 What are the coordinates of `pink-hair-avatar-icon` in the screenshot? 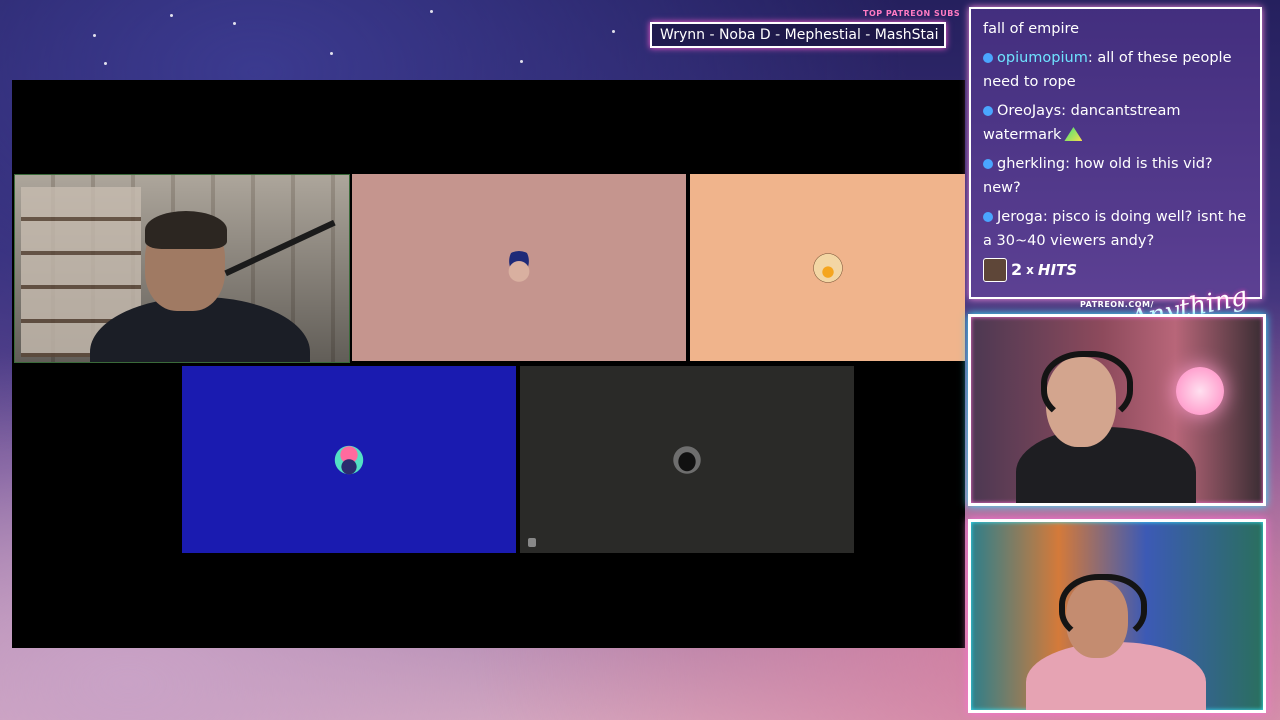 It's located at (349, 459).